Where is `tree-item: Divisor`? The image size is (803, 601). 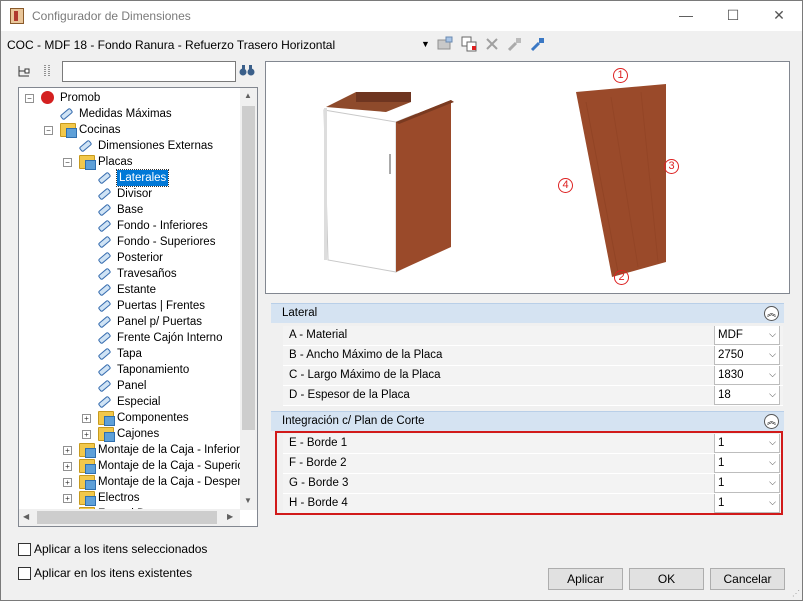
tree-item: Divisor is located at coordinates (134, 194).